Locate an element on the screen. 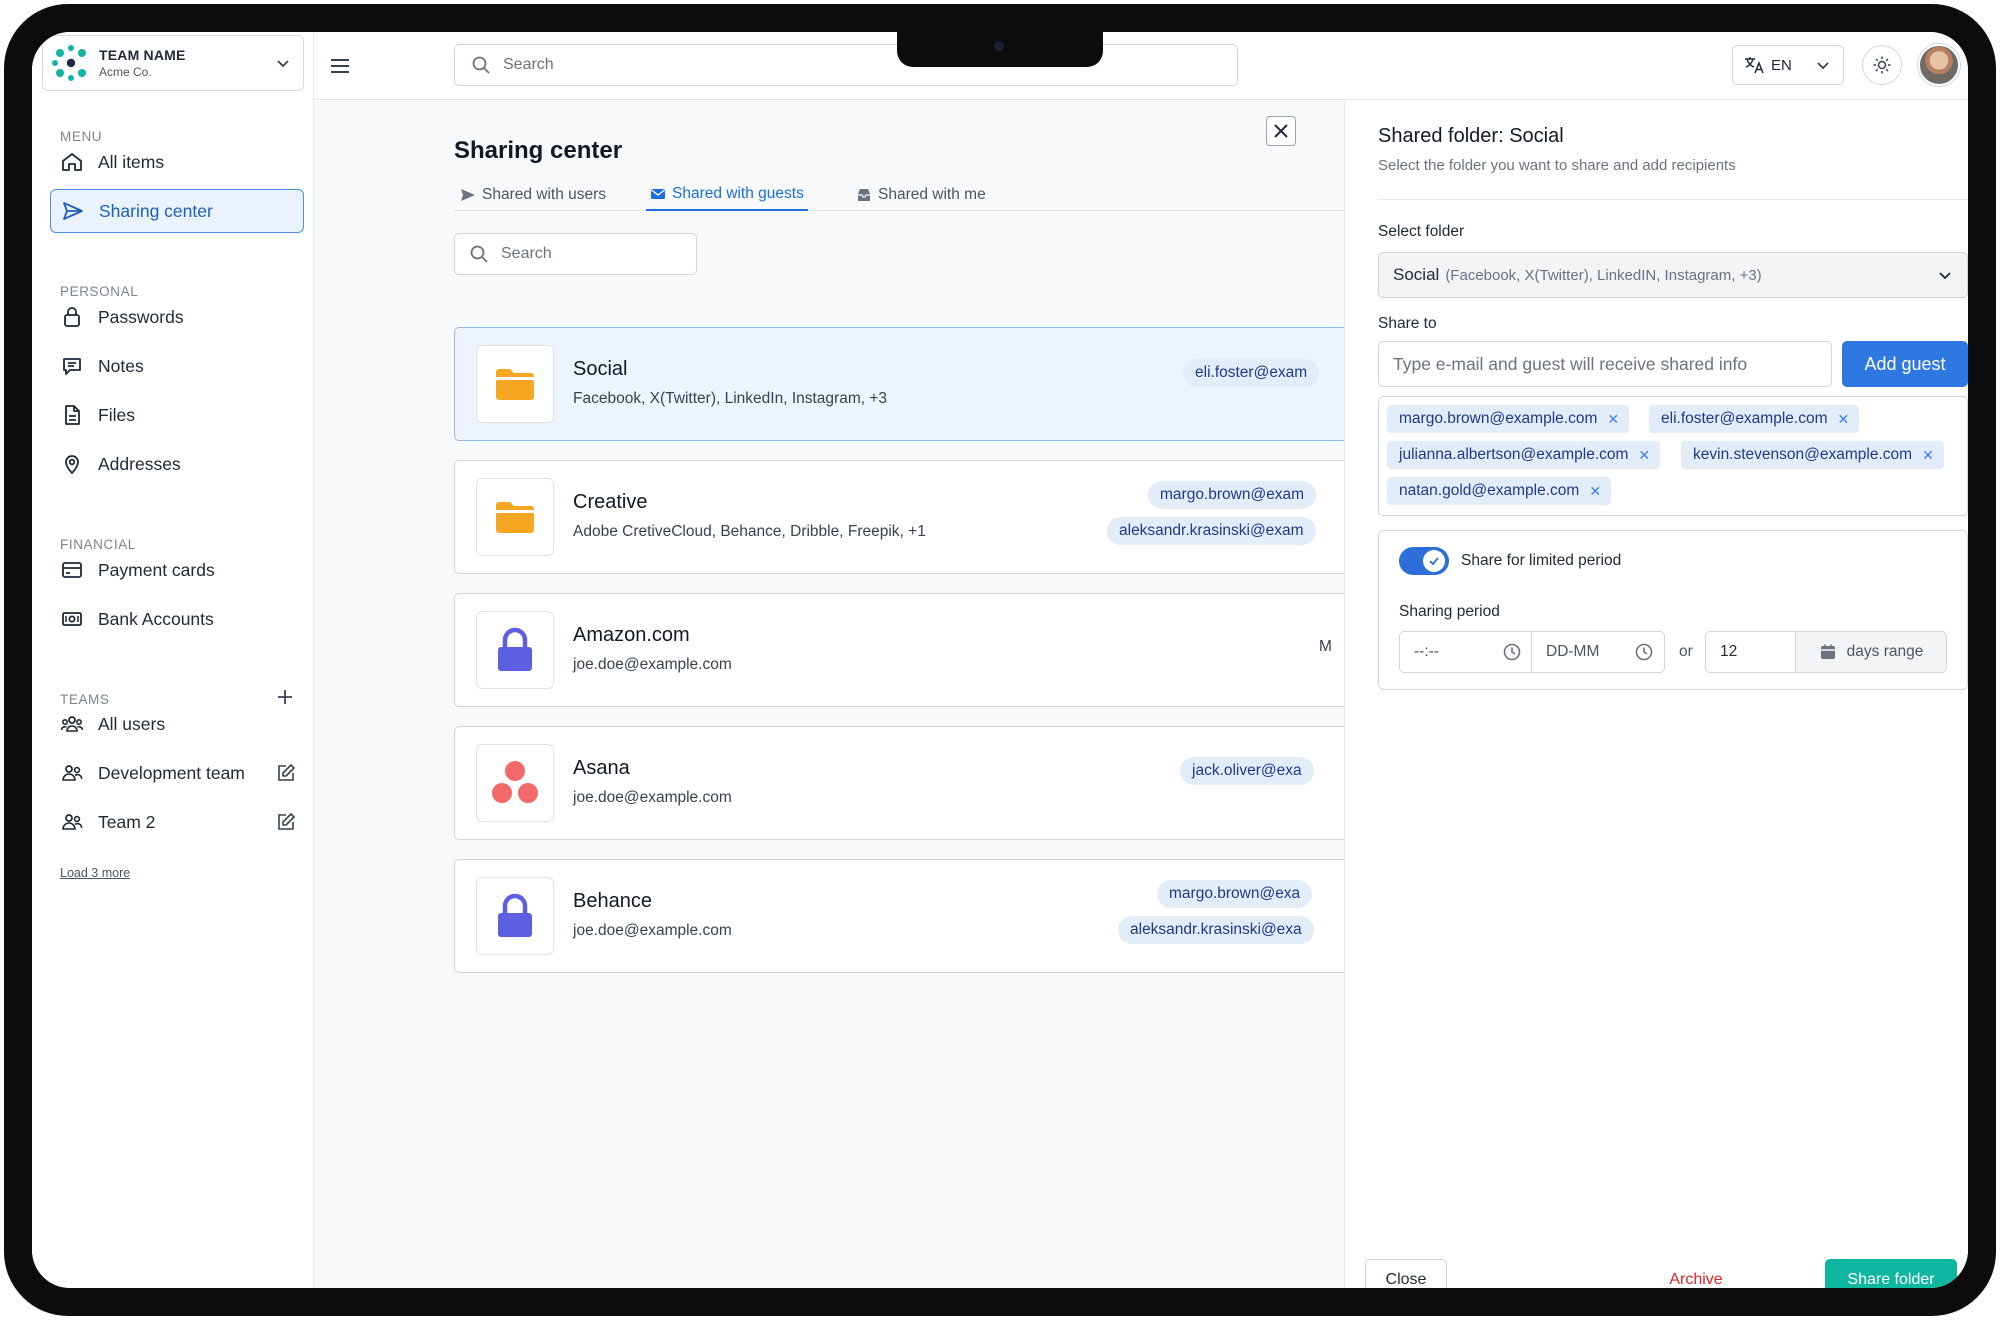 The height and width of the screenshot is (1320, 2000). select-folder-label: Select folder is located at coordinates (1421, 231).